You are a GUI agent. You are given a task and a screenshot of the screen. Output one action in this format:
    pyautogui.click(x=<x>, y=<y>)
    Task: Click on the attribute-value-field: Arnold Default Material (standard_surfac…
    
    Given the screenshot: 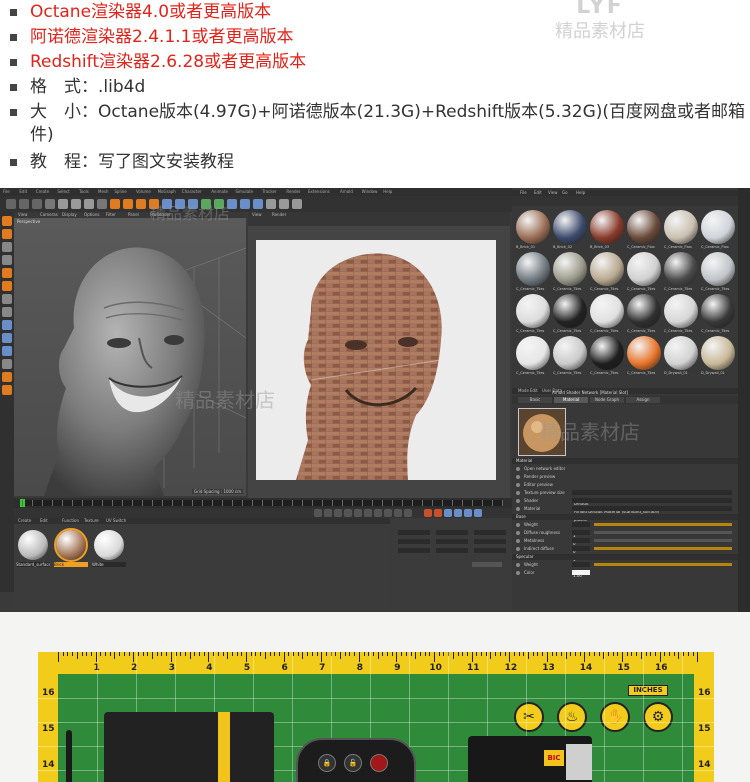 What is the action you would take?
    pyautogui.click(x=652, y=506)
    